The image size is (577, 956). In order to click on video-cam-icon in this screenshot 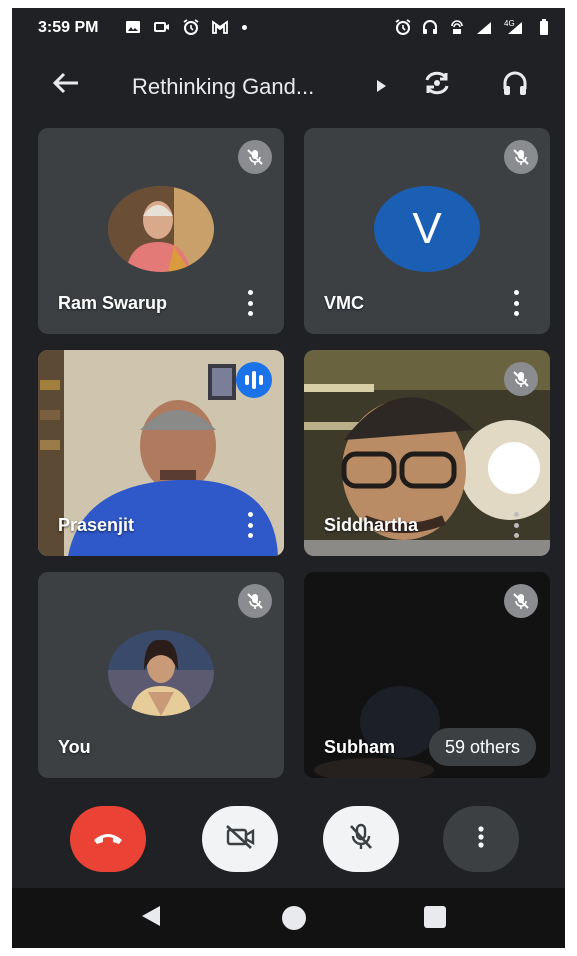, I will do `click(162, 27)`.